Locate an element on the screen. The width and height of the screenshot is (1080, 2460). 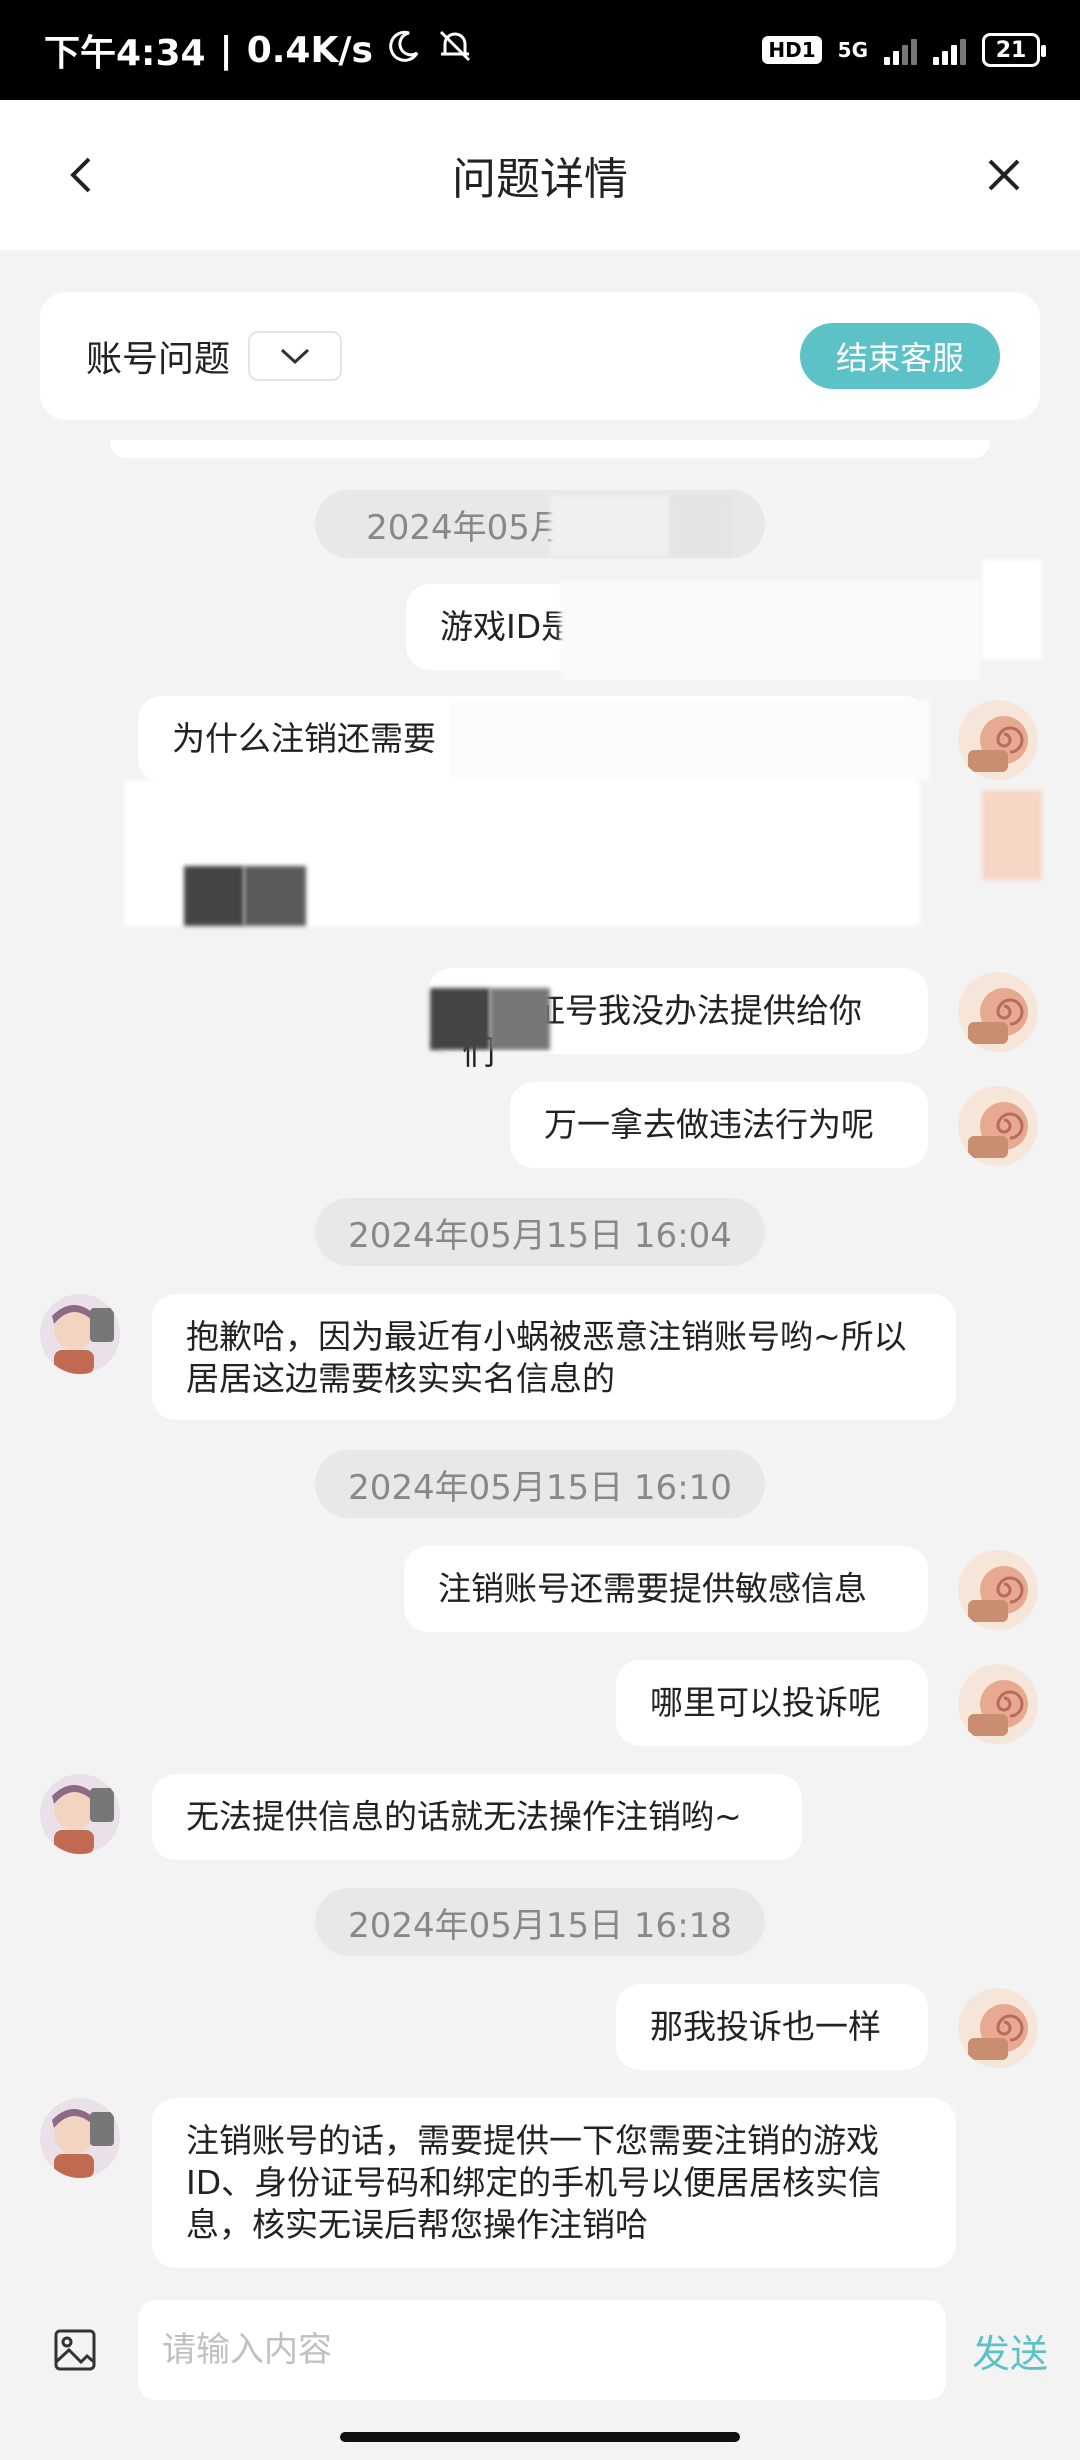
battery-level: 21 is located at coordinates (1011, 50).